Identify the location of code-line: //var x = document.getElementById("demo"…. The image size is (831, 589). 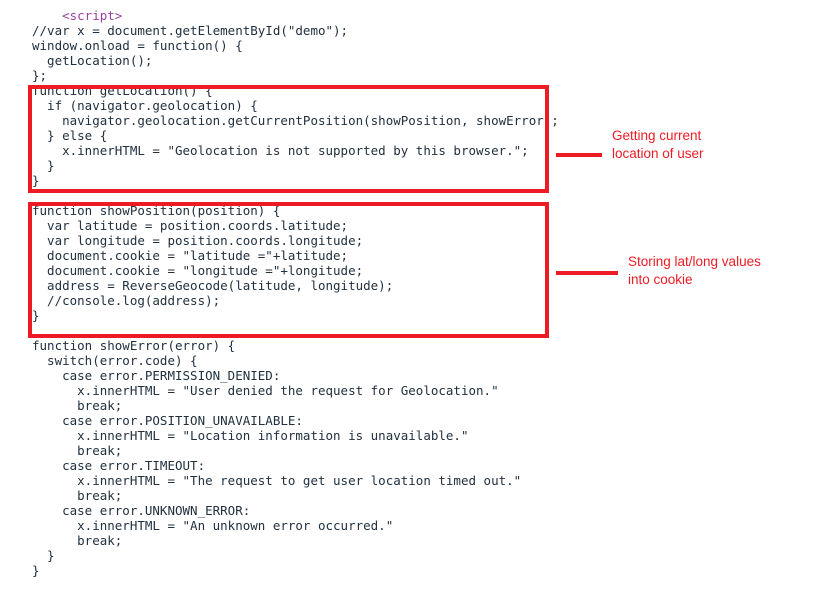
(190, 30).